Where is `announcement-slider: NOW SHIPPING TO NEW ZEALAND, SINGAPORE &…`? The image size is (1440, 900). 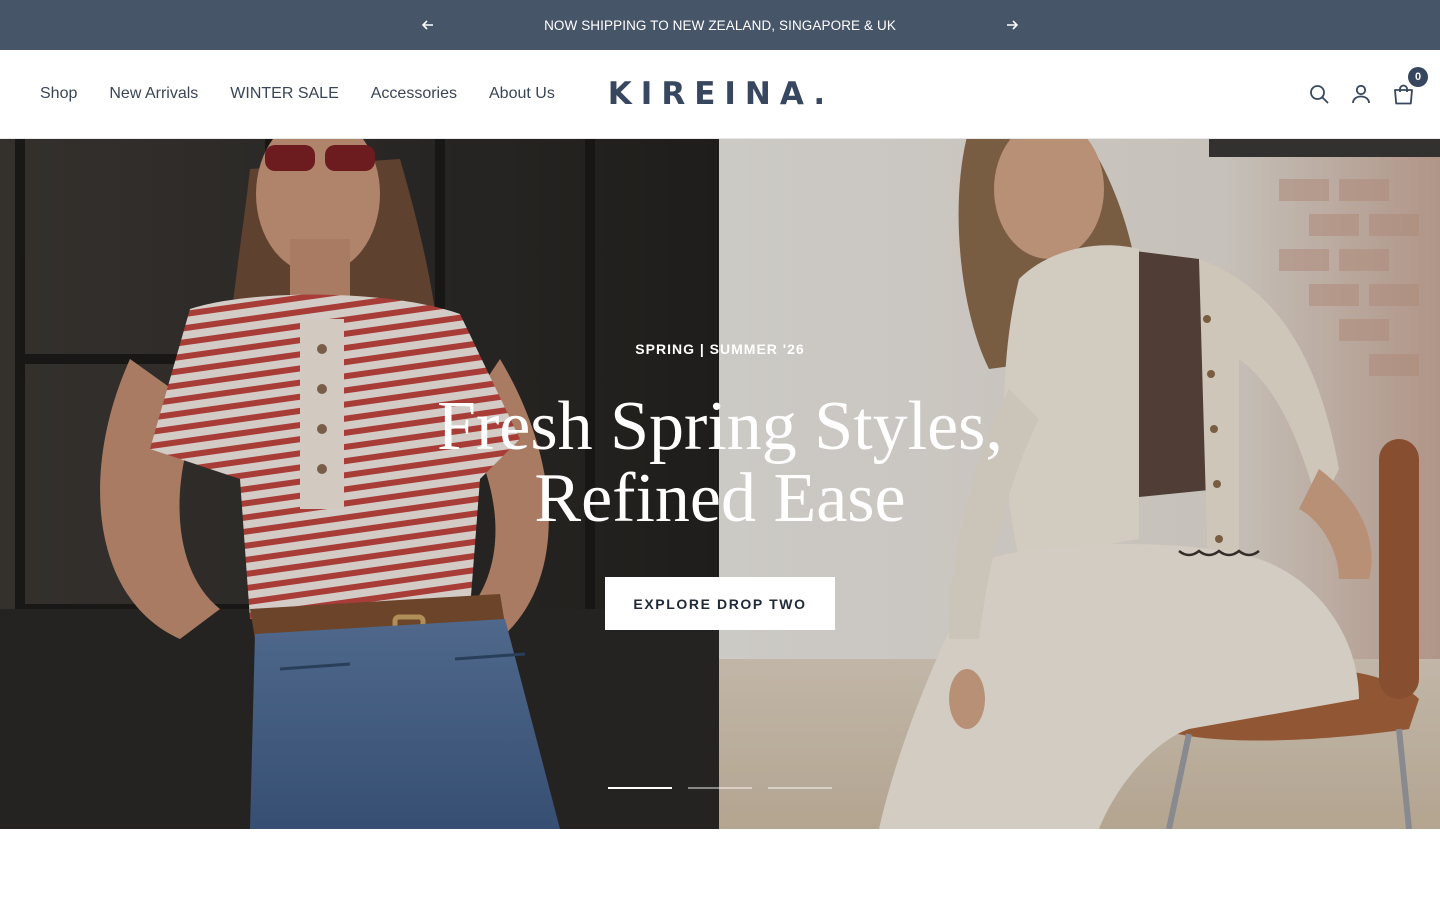
announcement-slider: NOW SHIPPING TO NEW ZEALAND, SINGAPORE &… is located at coordinates (720, 25).